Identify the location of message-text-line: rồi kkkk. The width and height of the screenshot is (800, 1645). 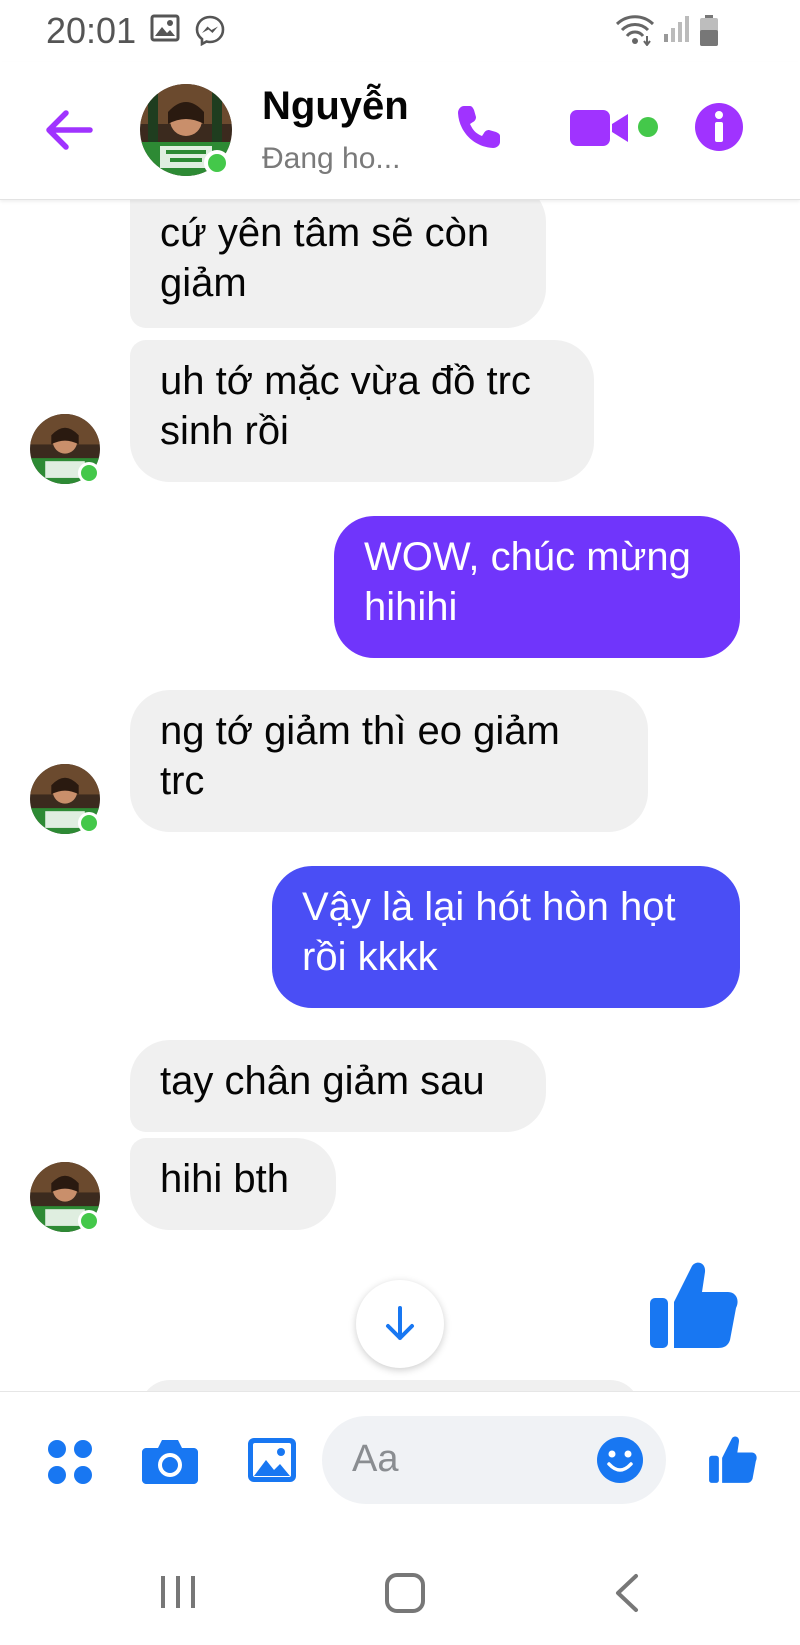
(370, 957).